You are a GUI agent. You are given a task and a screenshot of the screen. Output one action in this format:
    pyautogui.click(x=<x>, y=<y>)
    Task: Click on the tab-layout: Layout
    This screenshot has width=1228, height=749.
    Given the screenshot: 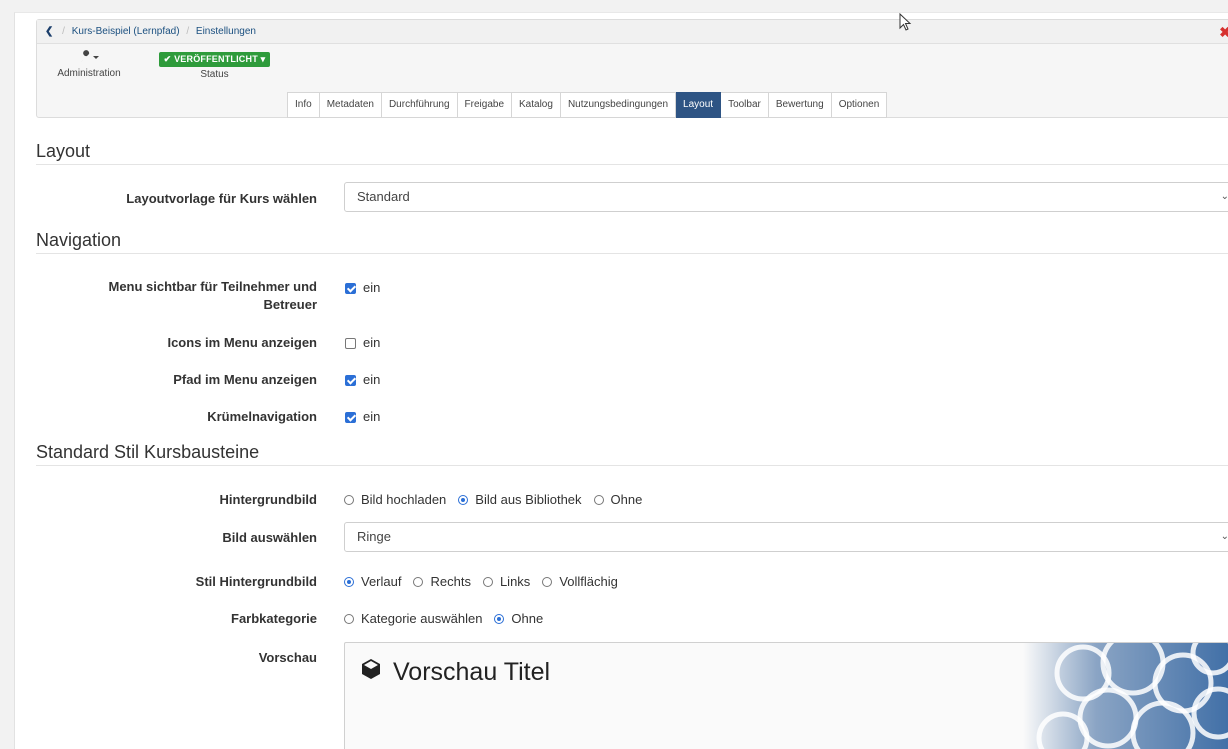 What is the action you would take?
    pyautogui.click(x=699, y=105)
    